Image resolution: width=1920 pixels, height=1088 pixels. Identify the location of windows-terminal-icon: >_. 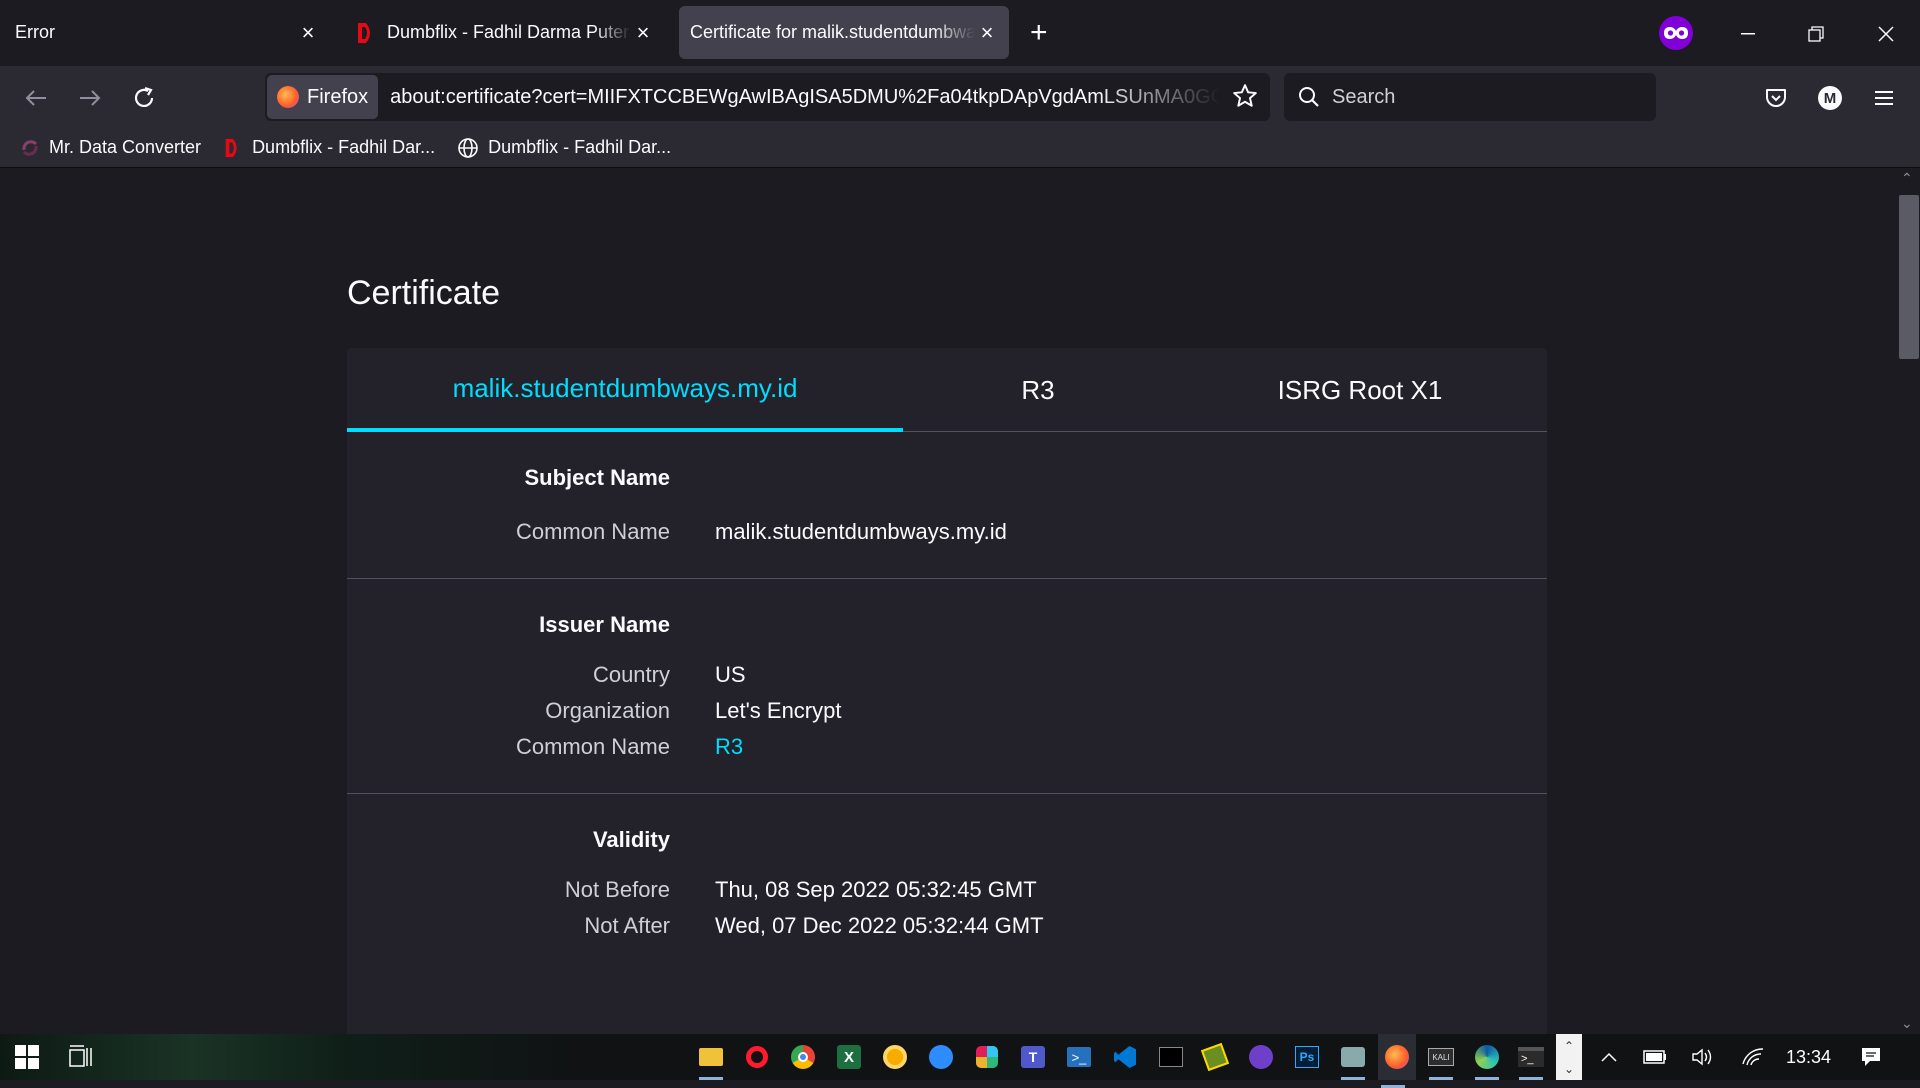
(1531, 1061).